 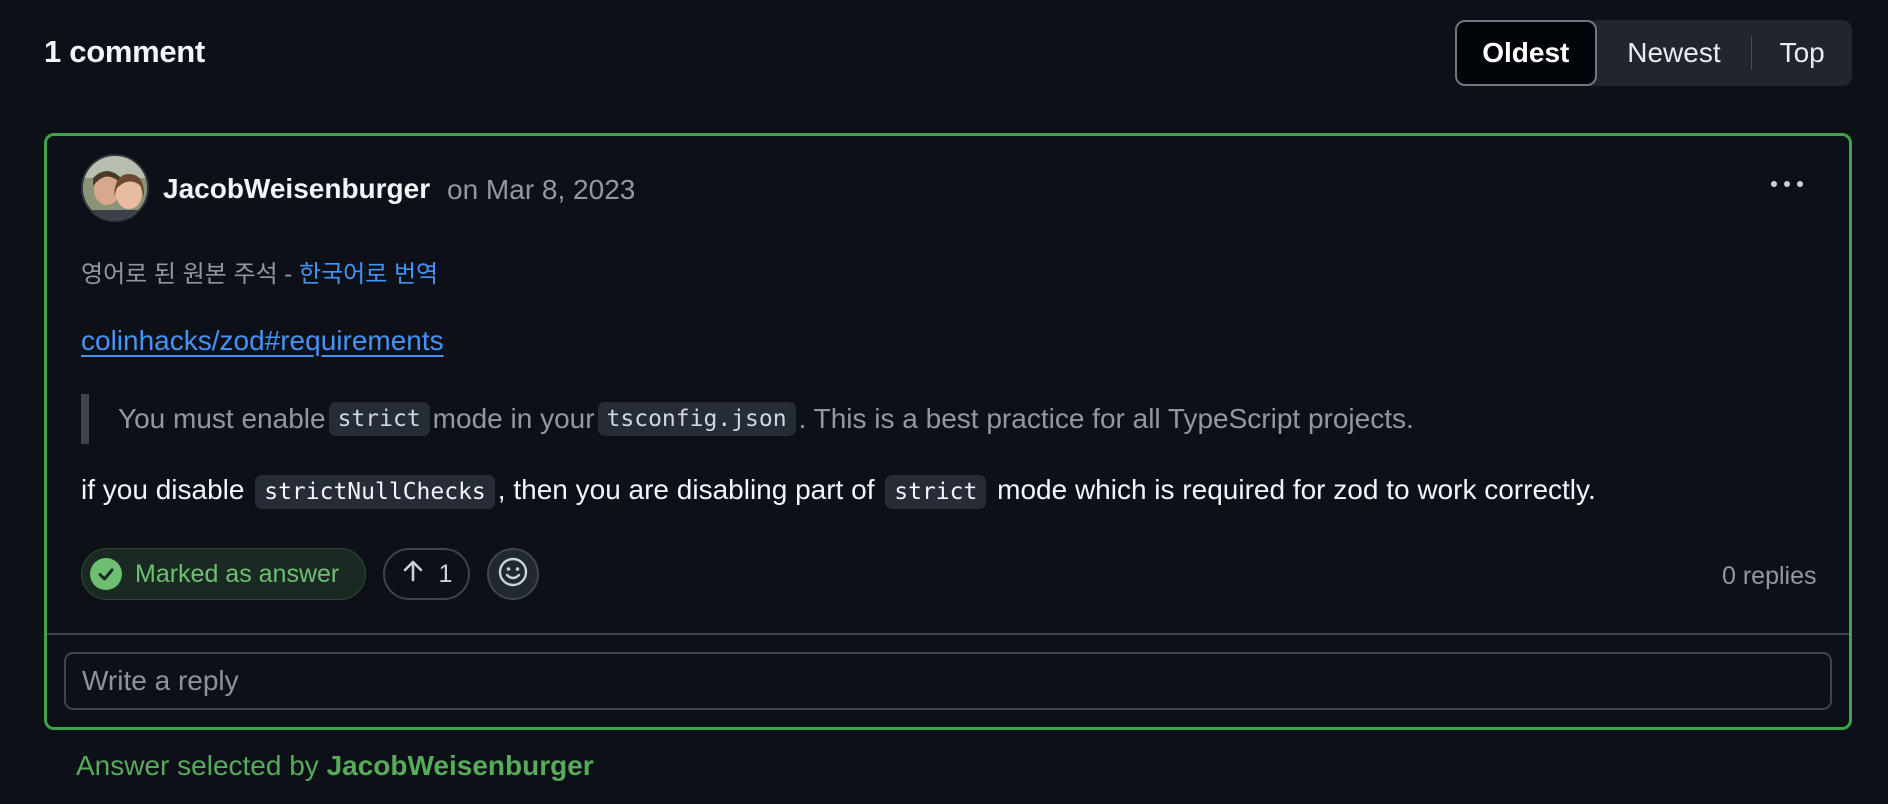 What do you see at coordinates (222, 418) in the screenshot?
I see `quote-text: You must enable` at bounding box center [222, 418].